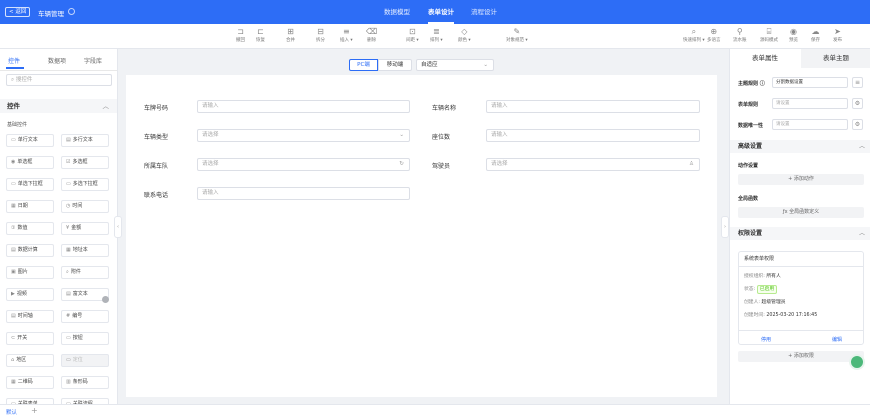 This screenshot has height=417, width=870. What do you see at coordinates (793, 35) in the screenshot?
I see `rtool-eye-button: ◉ 预览` at bounding box center [793, 35].